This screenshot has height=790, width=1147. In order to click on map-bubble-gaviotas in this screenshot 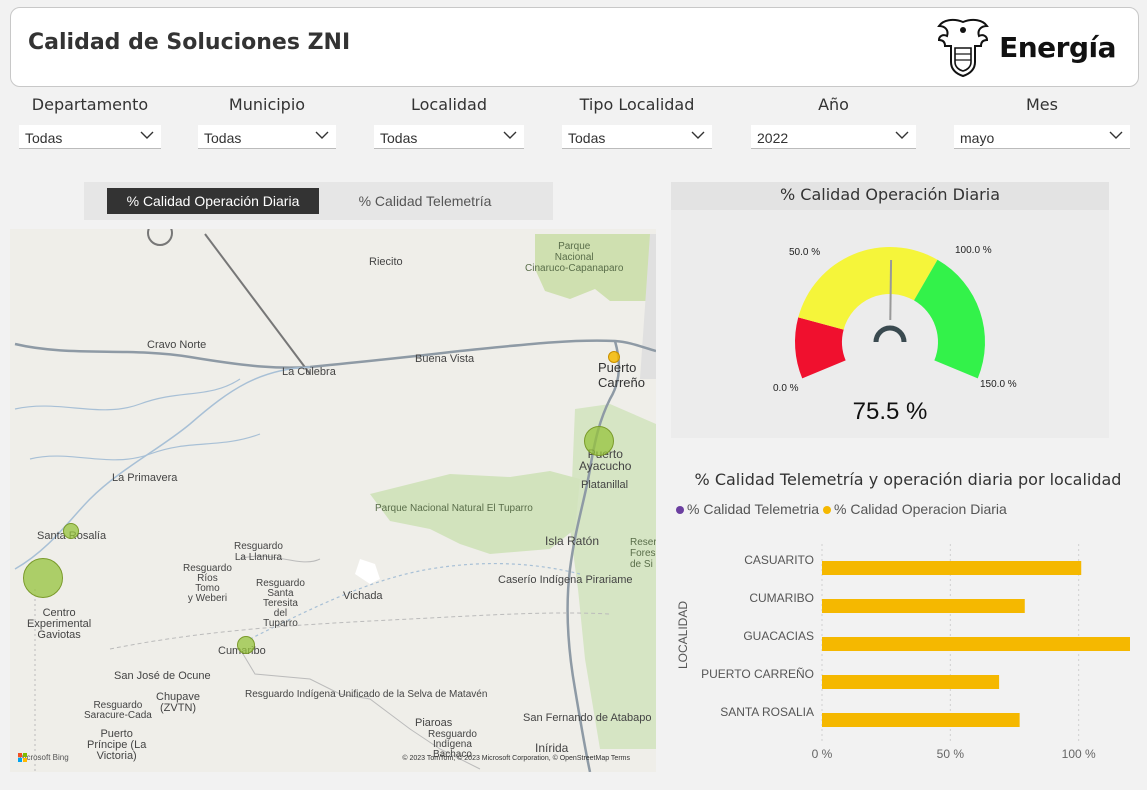, I will do `click(43, 578)`.